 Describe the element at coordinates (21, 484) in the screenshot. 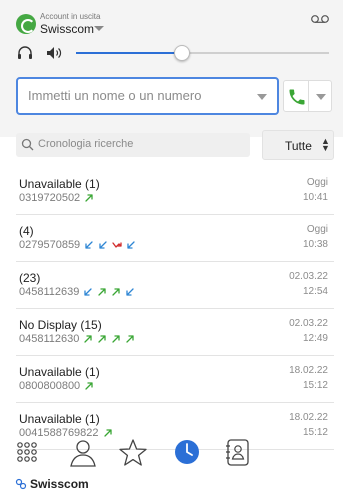

I see `swisscom-brand-icon` at that location.